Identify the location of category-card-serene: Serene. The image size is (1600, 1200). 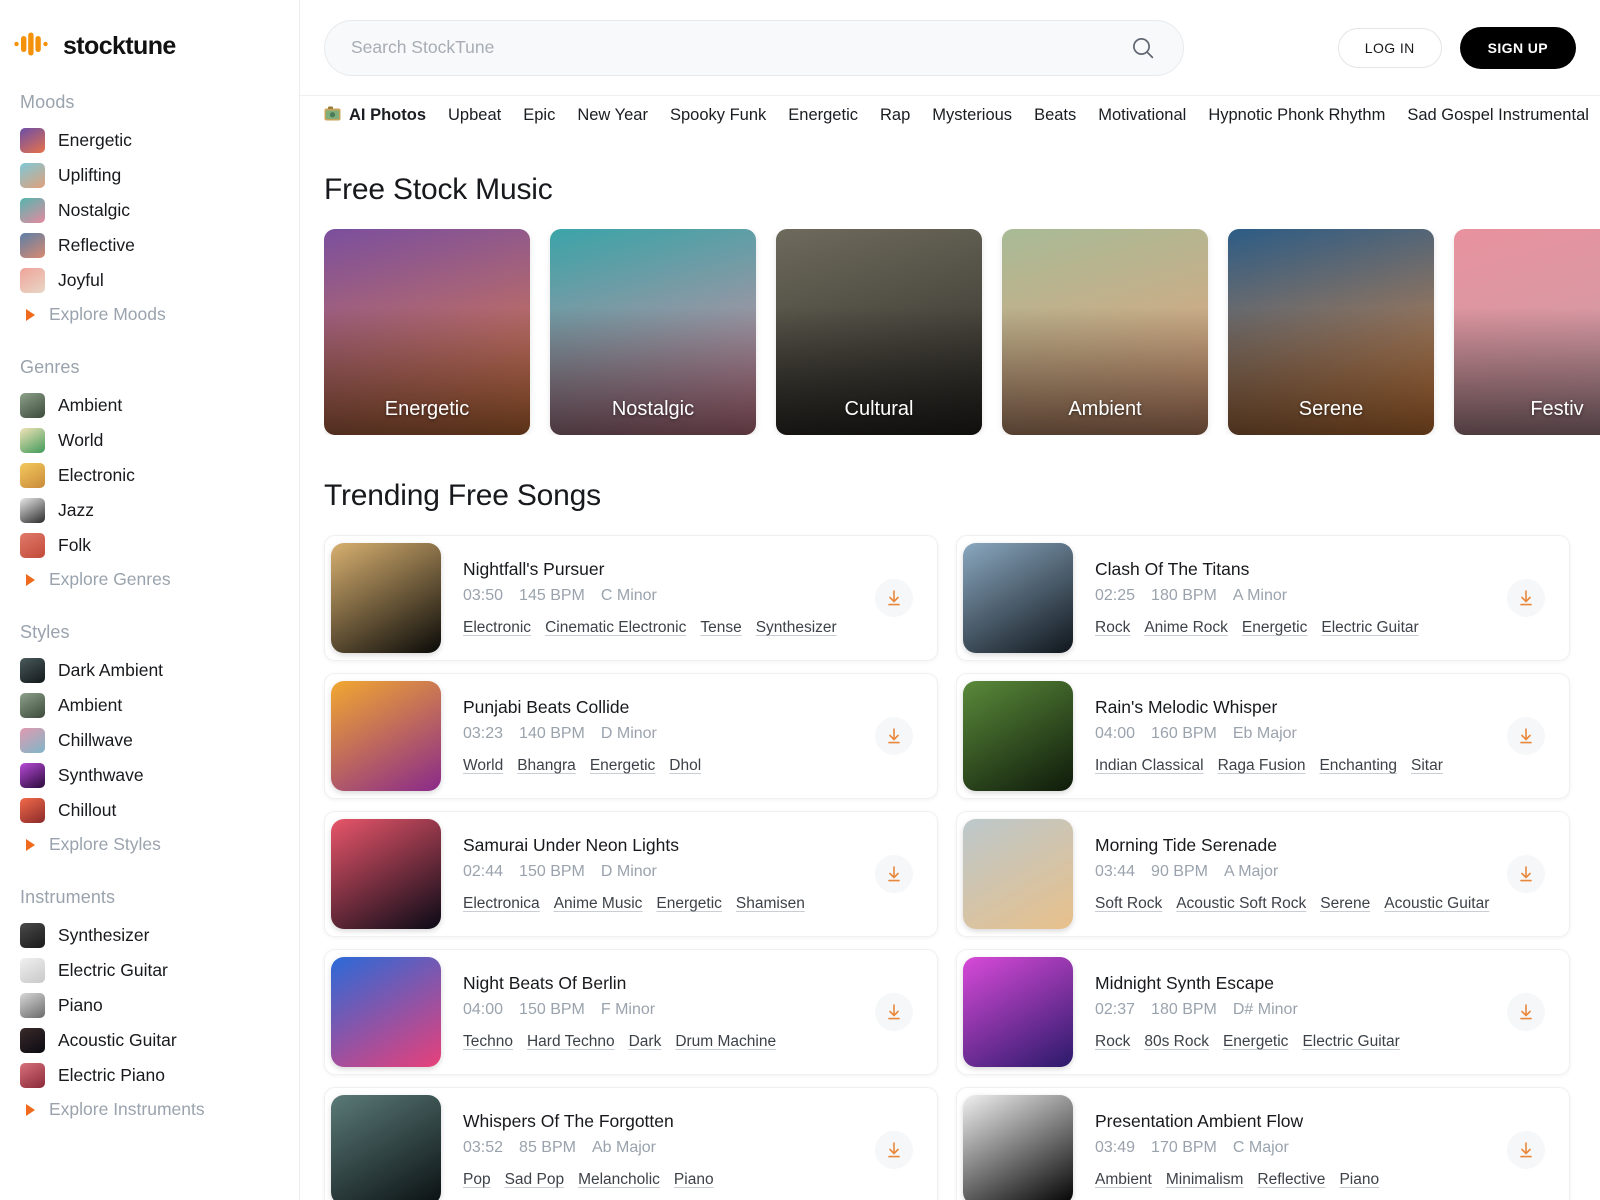
(1331, 332).